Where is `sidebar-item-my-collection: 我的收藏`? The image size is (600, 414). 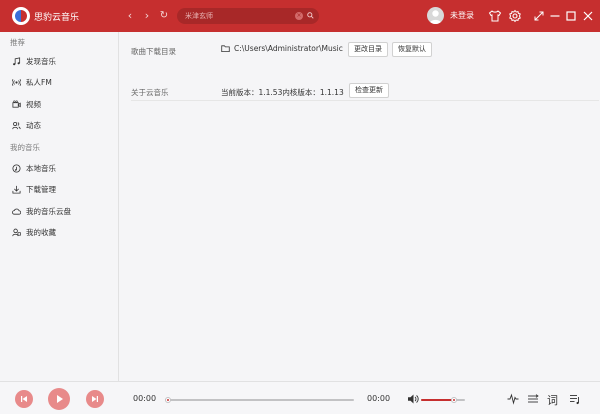 sidebar-item-my-collection: 我的收藏 is located at coordinates (34, 232).